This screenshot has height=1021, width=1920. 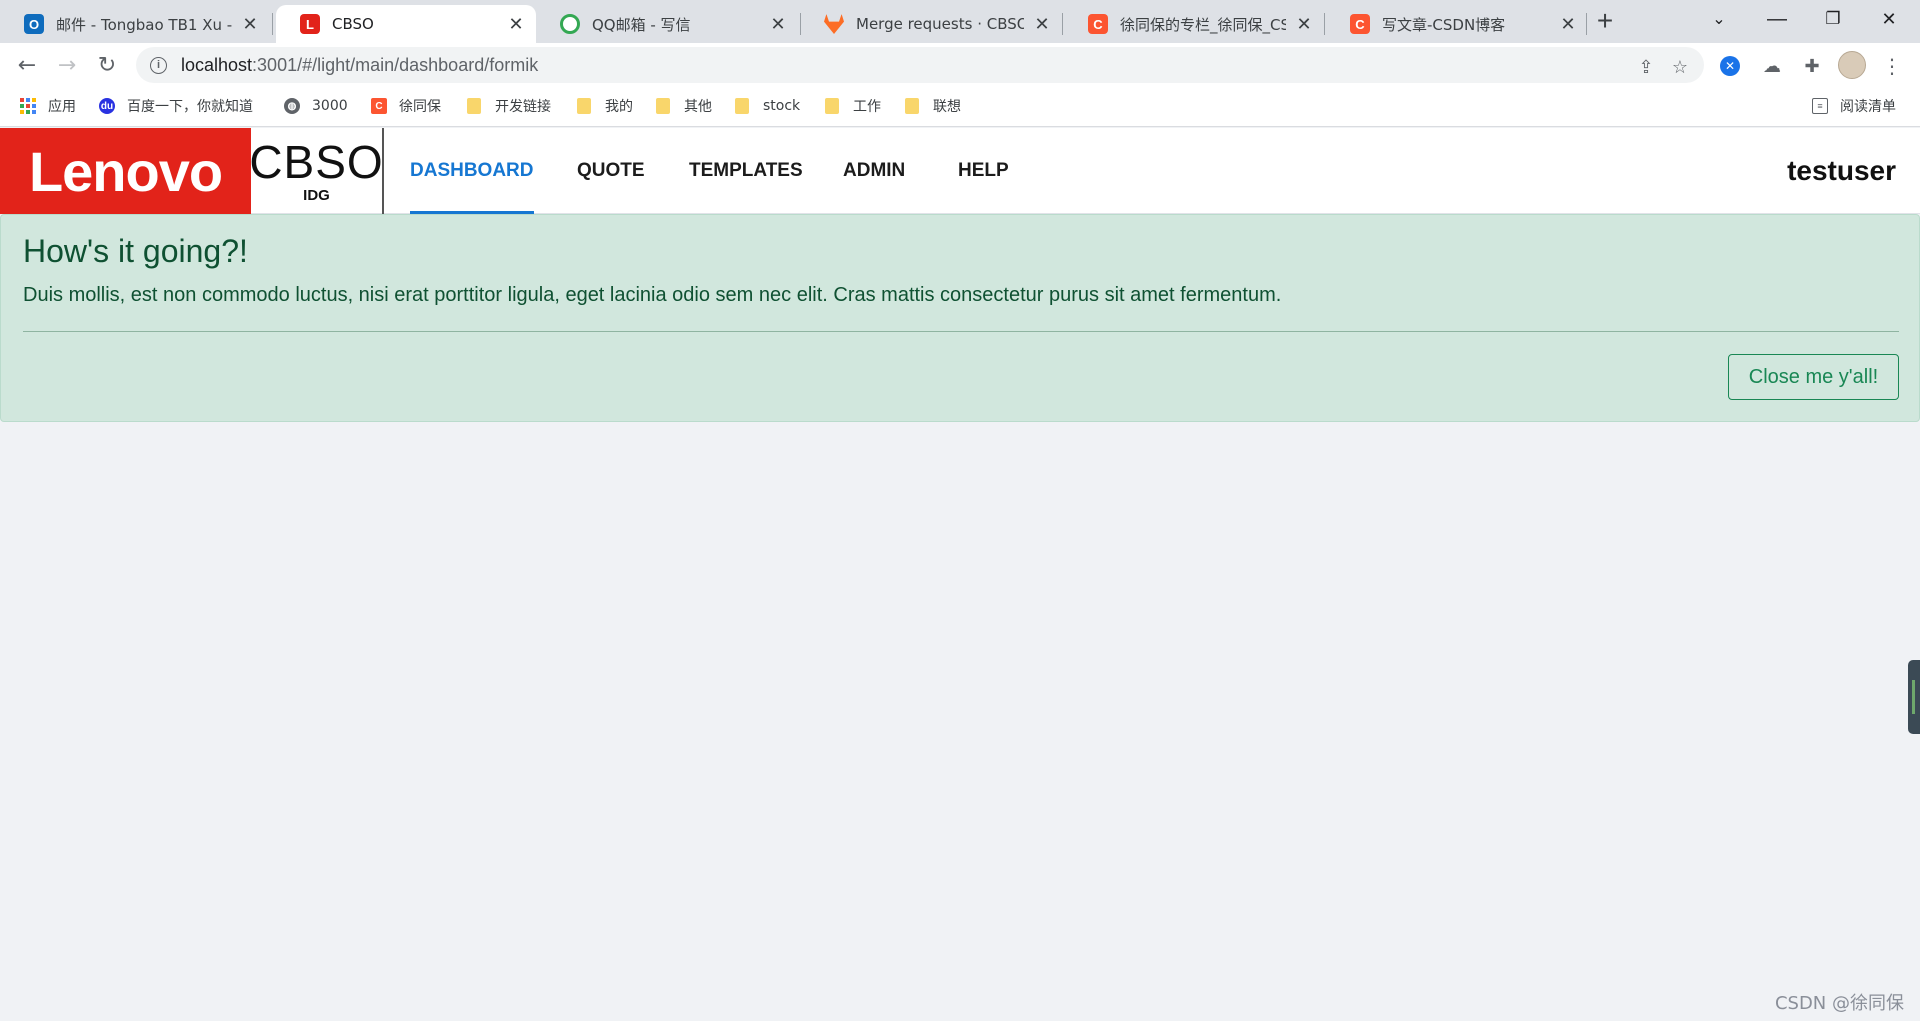 What do you see at coordinates (782, 106) in the screenshot?
I see `bookmark-label: stock` at bounding box center [782, 106].